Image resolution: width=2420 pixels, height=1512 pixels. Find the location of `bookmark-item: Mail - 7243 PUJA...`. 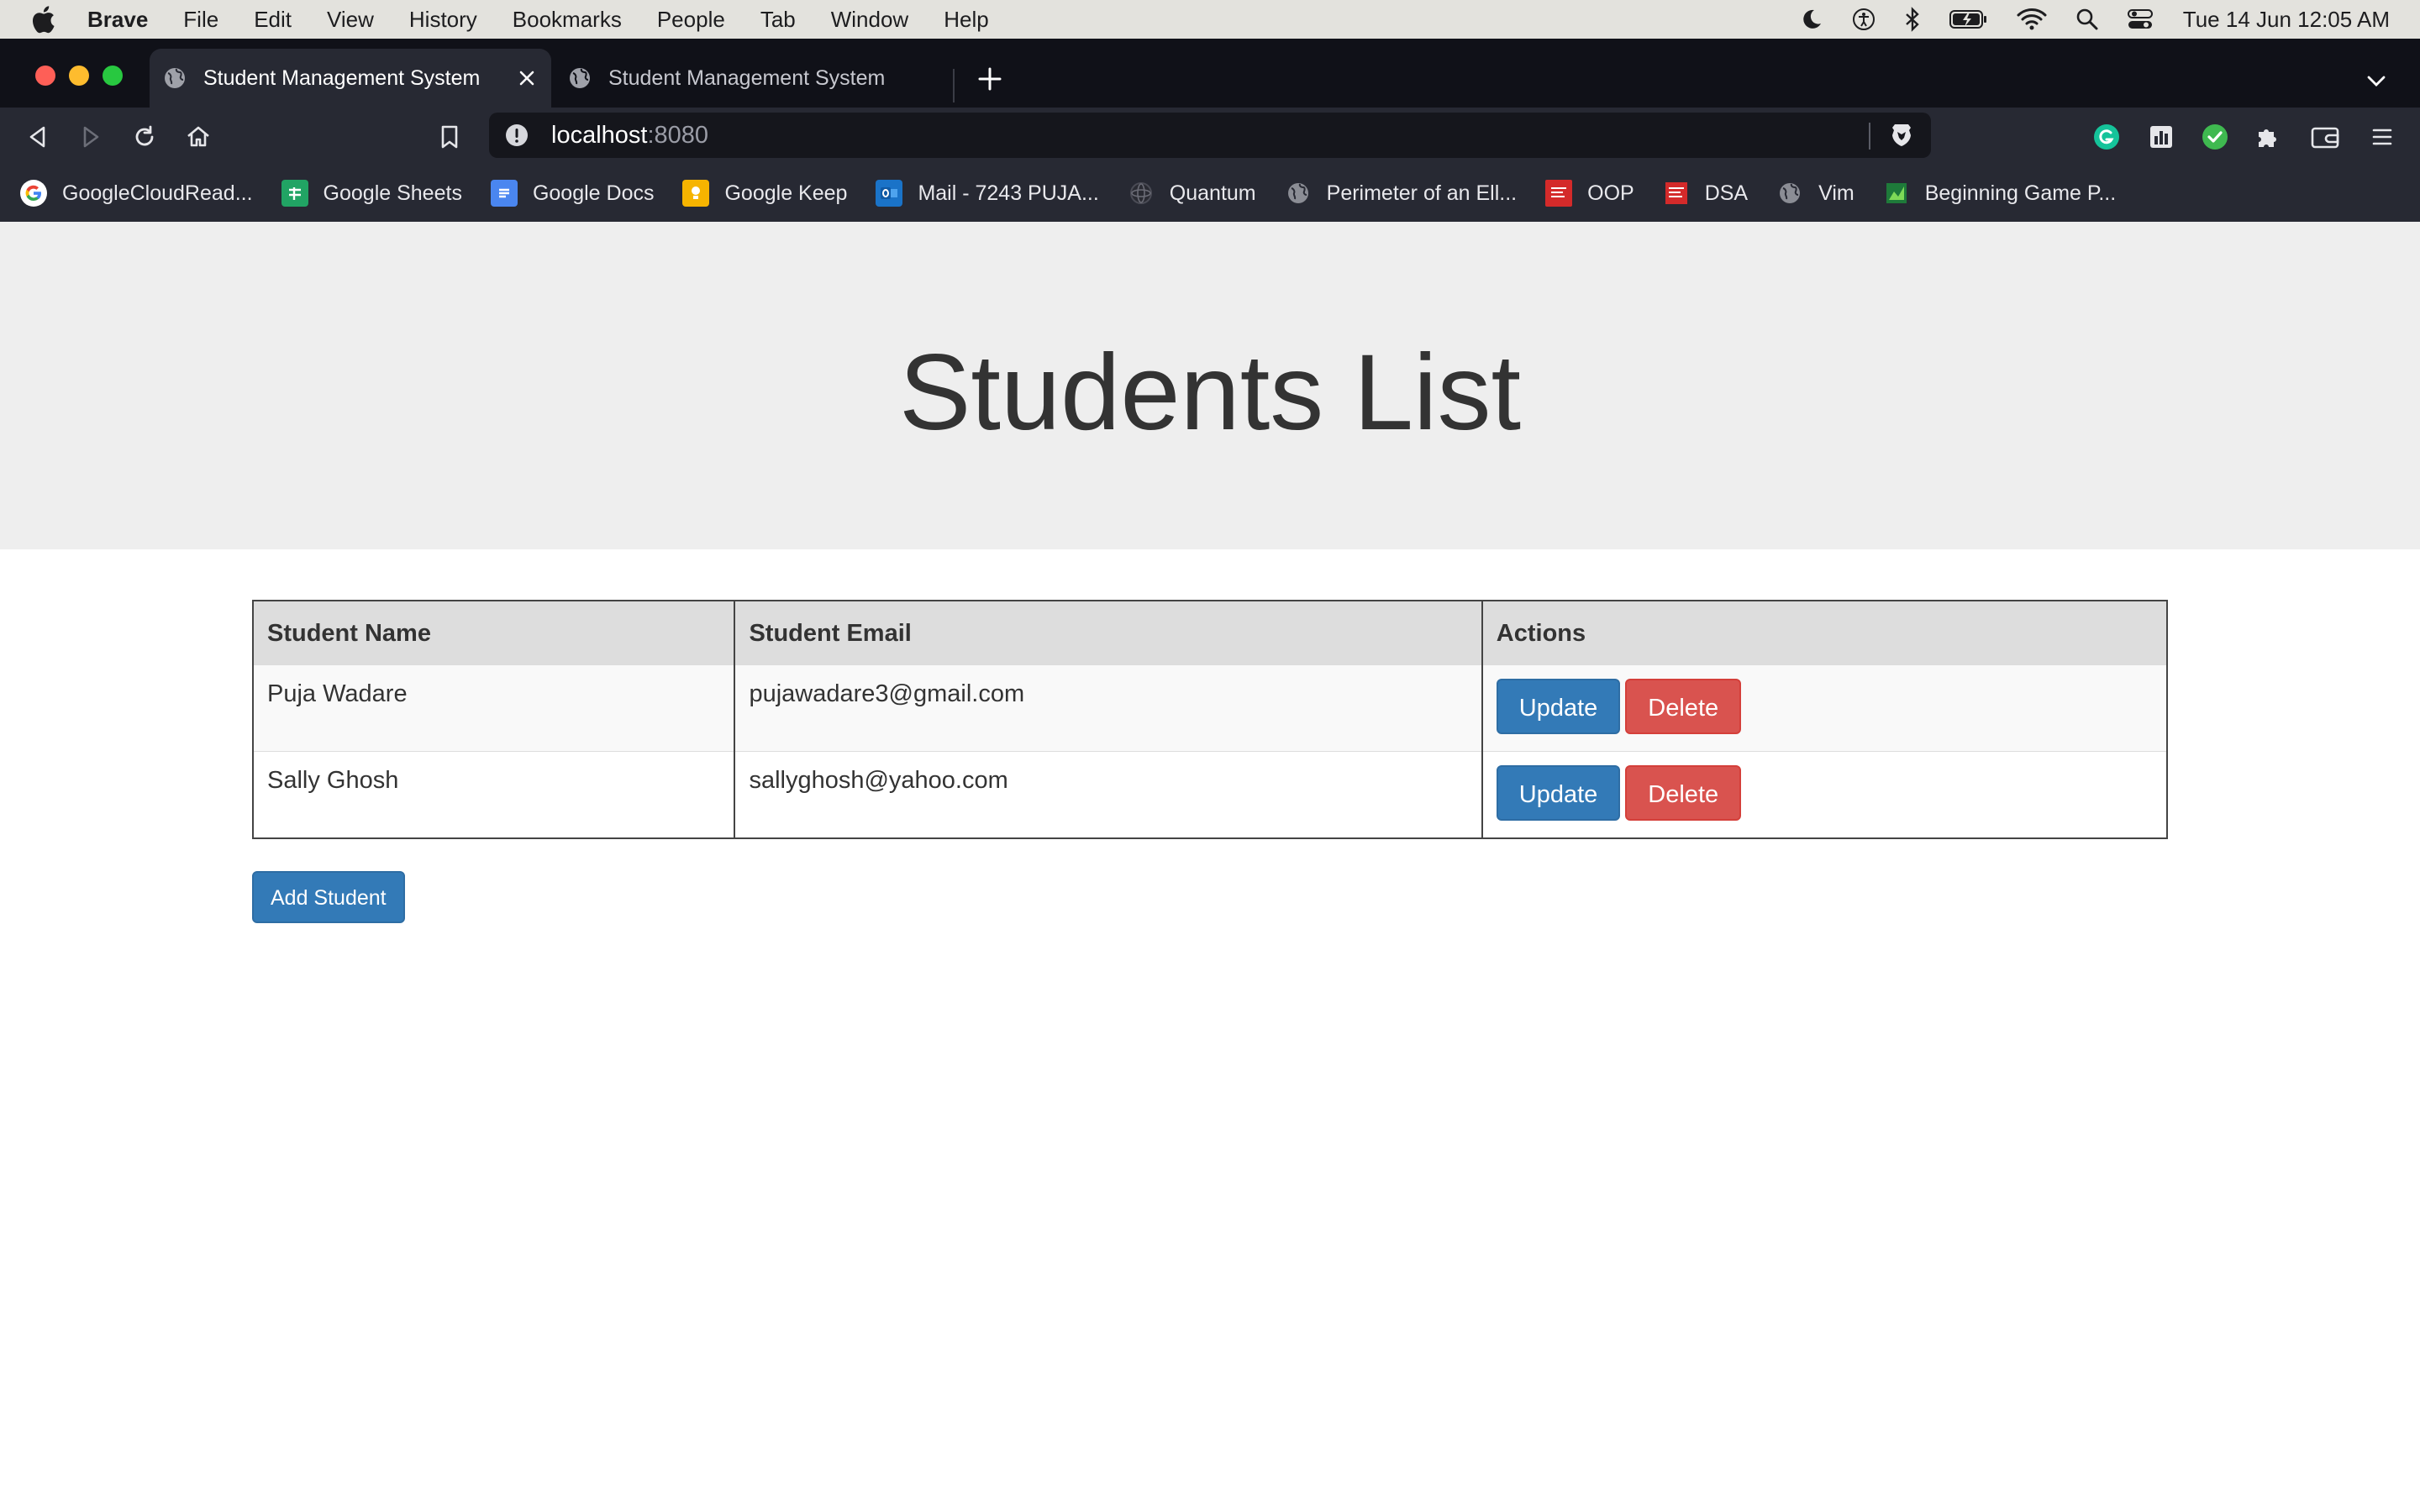

bookmark-item: Mail - 7243 PUJA... is located at coordinates (988, 193).